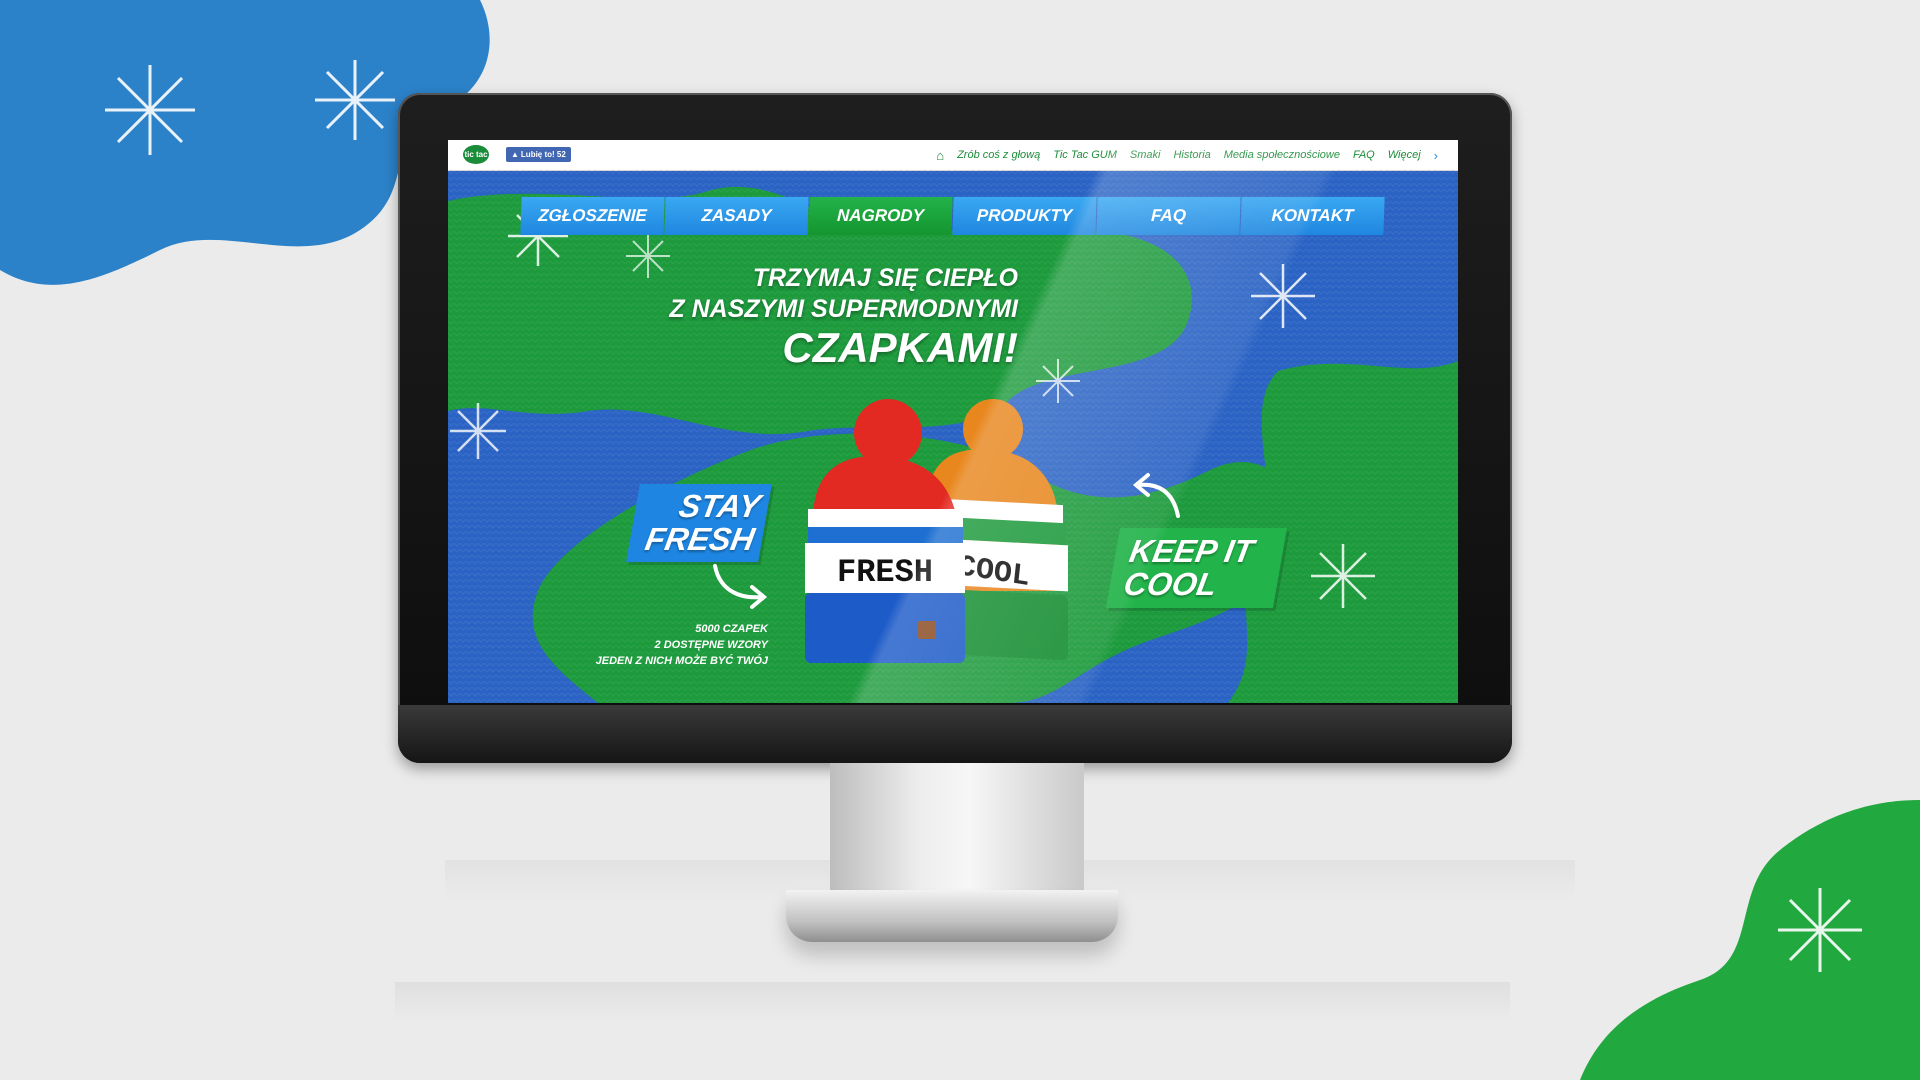 This screenshot has height=1080, width=1920. I want to click on monitor-stand-base, so click(952, 916).